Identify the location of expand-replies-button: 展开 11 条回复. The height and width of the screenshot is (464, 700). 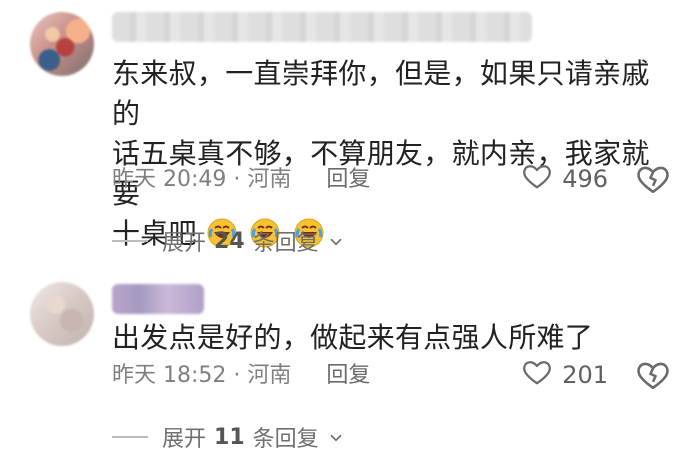
(228, 437).